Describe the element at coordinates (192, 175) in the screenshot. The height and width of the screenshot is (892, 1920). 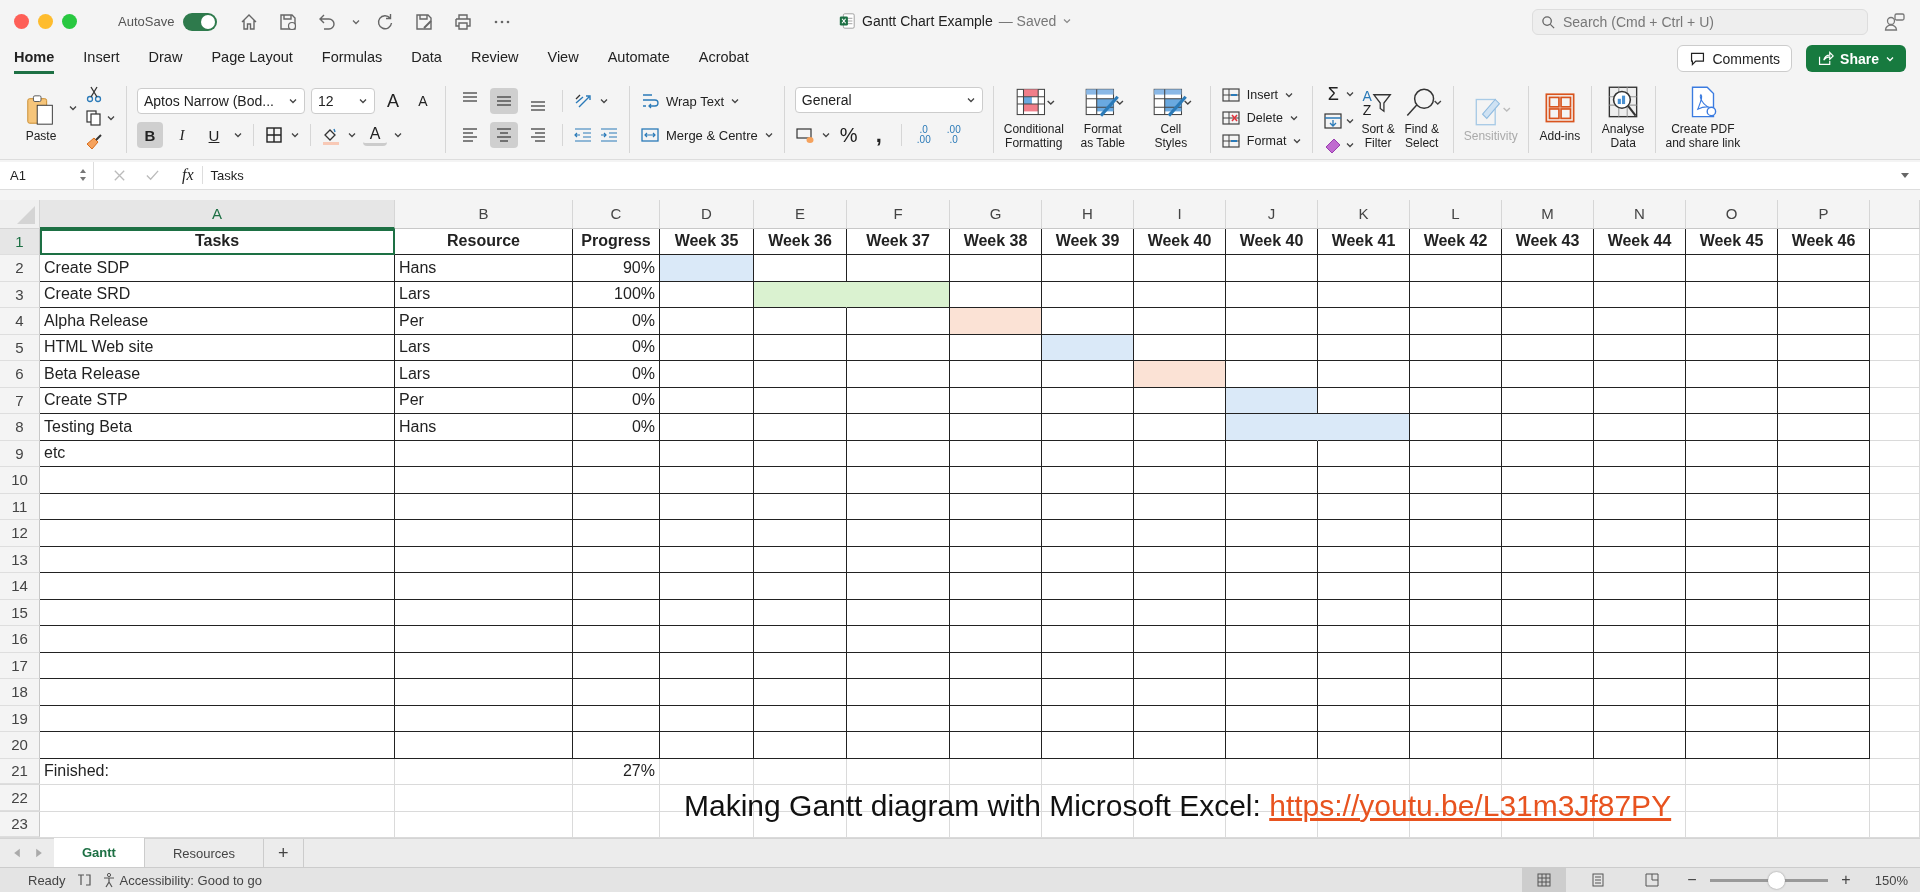
I see `insert-function-button: fx` at that location.